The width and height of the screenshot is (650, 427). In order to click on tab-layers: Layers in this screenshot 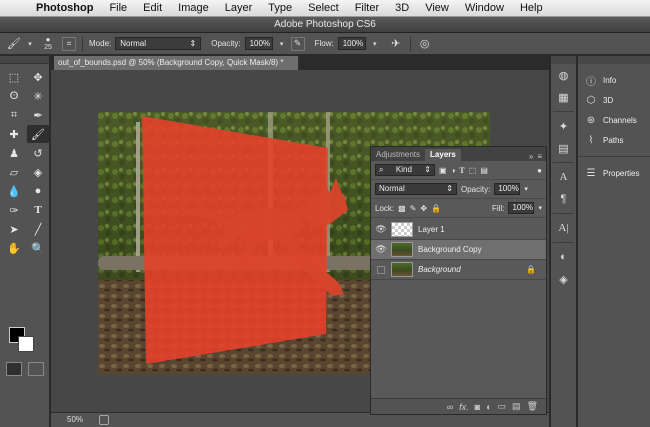, I will do `click(443, 155)`.